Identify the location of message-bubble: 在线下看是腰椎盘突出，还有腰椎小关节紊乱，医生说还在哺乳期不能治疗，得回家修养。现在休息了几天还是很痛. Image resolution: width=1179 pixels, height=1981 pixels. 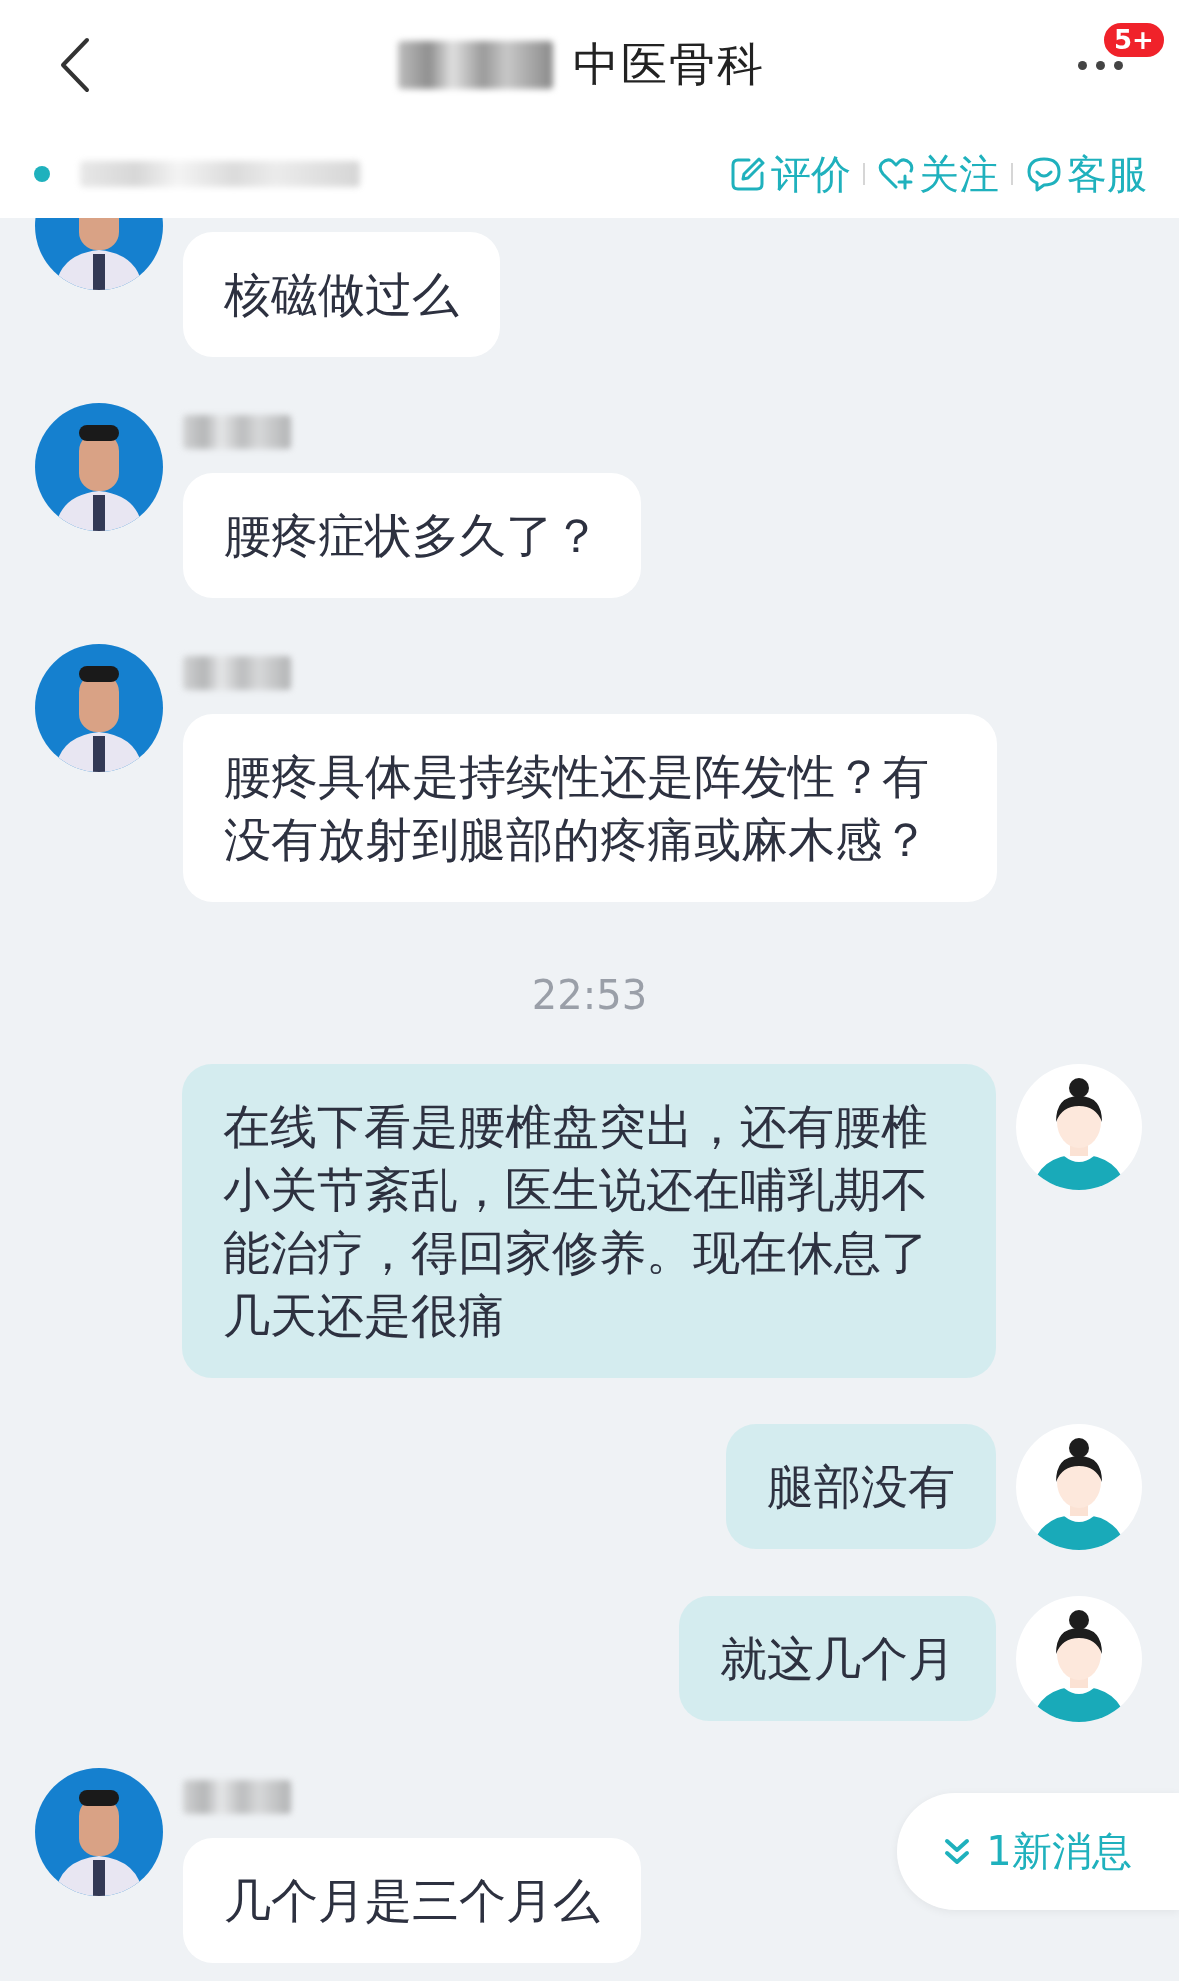
(589, 1221).